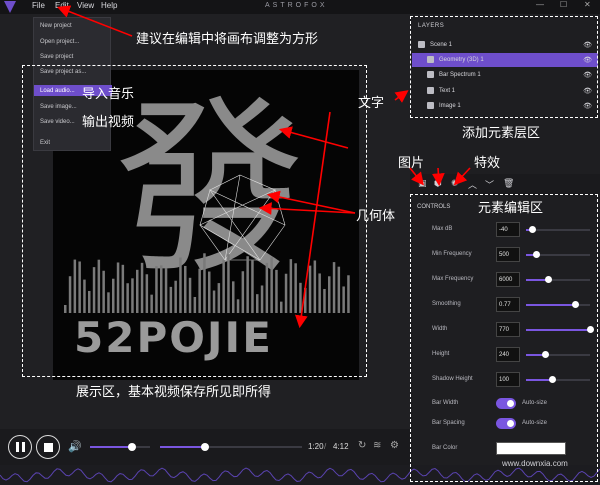  What do you see at coordinates (501, 133) in the screenshot?
I see `annotation-add-layer: 添加元素层区` at bounding box center [501, 133].